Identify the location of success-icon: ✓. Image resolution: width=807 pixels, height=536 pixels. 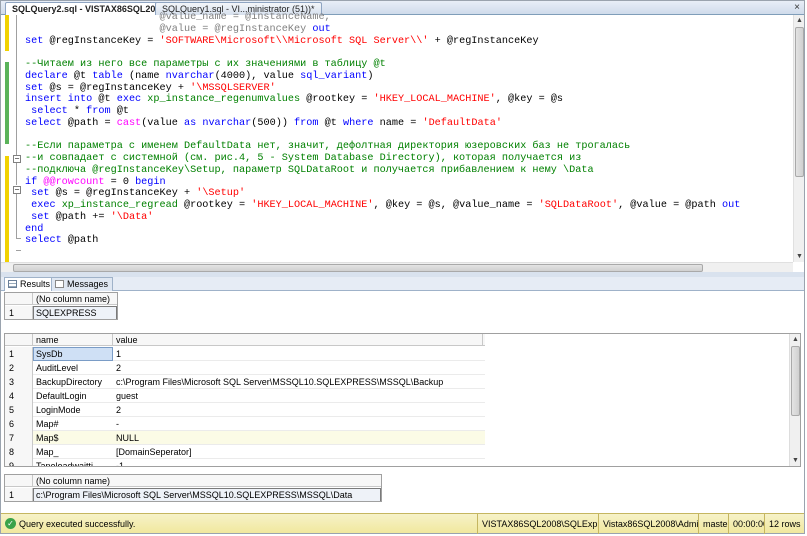
(10, 523).